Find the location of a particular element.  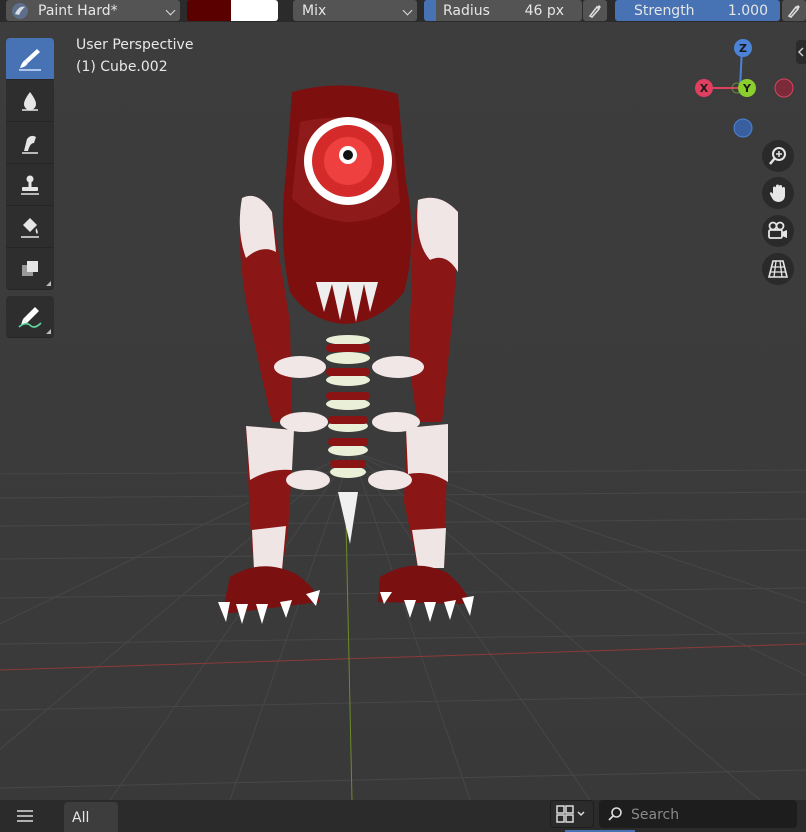

strength-value: 1.000 is located at coordinates (747, 10).